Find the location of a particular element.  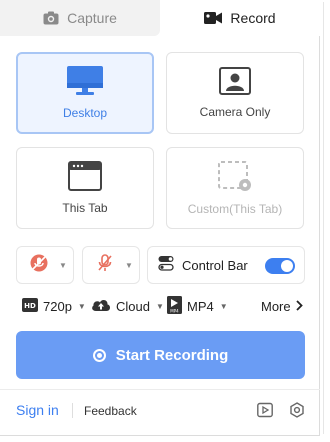

control-bar-setting: Control Bar is located at coordinates (226, 265).